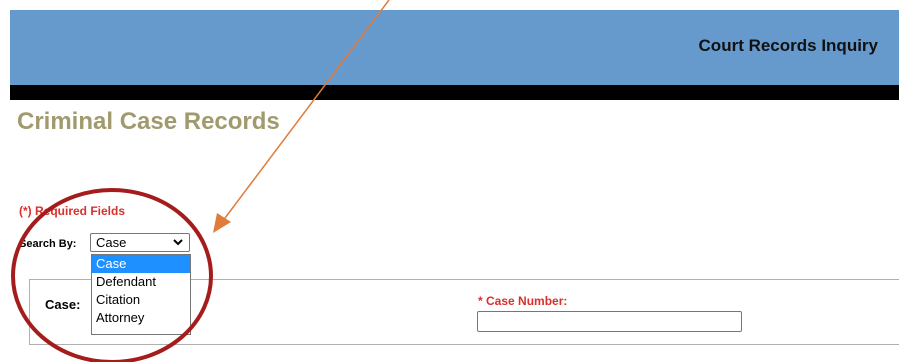  Describe the element at coordinates (222, 223) in the screenshot. I see `annotation-arrowhead` at that location.